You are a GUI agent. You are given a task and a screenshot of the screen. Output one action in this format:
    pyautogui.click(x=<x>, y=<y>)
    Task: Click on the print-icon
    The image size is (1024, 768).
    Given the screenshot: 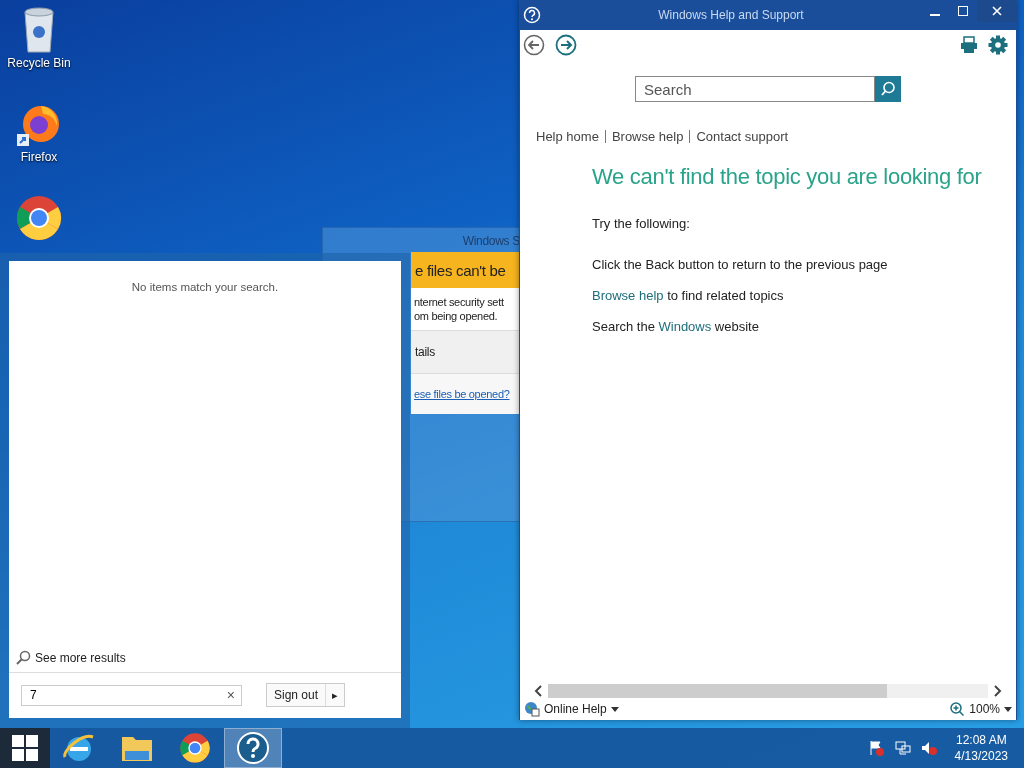 What is the action you would take?
    pyautogui.click(x=969, y=45)
    